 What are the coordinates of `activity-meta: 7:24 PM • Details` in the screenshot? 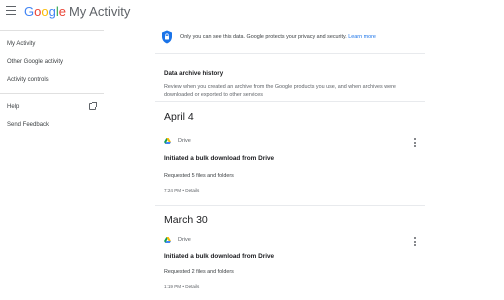 It's located at (181, 190).